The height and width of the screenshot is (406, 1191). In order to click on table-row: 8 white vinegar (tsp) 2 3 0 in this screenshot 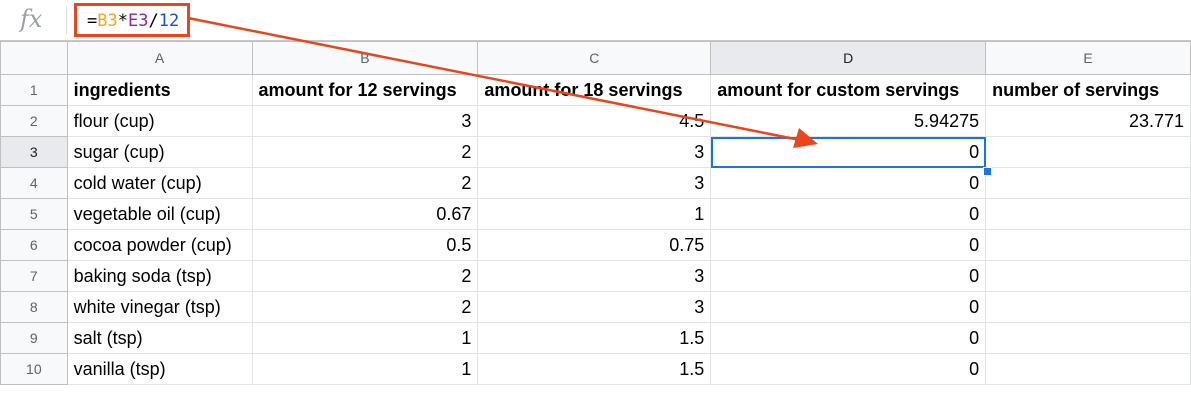, I will do `click(595, 307)`.